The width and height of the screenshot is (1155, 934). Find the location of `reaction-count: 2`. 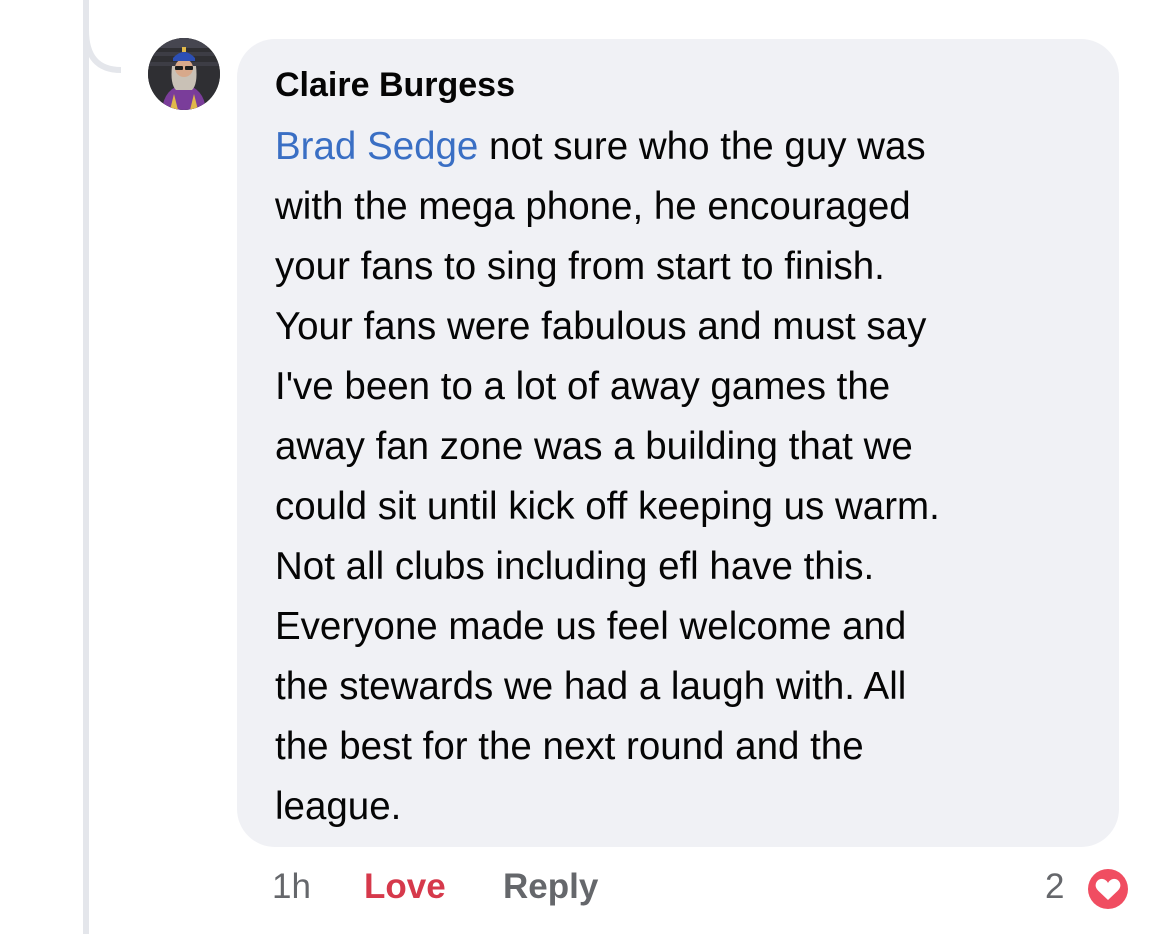

reaction-count: 2 is located at coordinates (1054, 887).